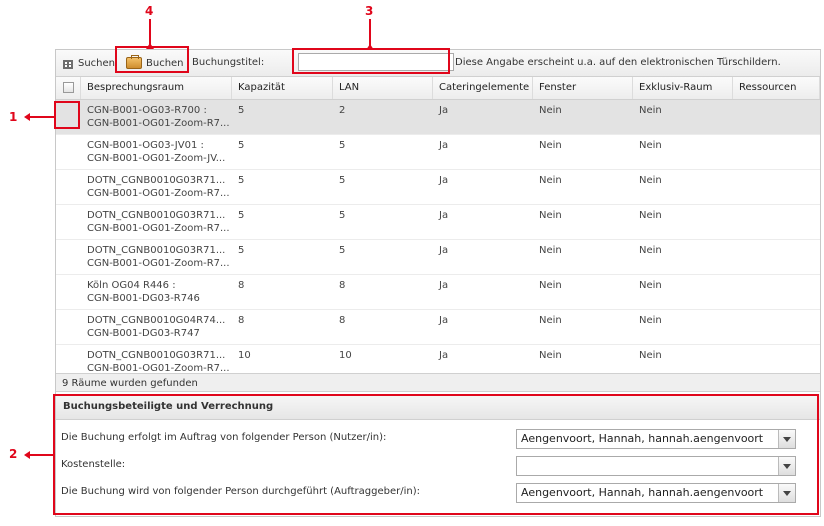 The image size is (824, 526). I want to click on column-header-catering: Cateringelemente, so click(483, 88).